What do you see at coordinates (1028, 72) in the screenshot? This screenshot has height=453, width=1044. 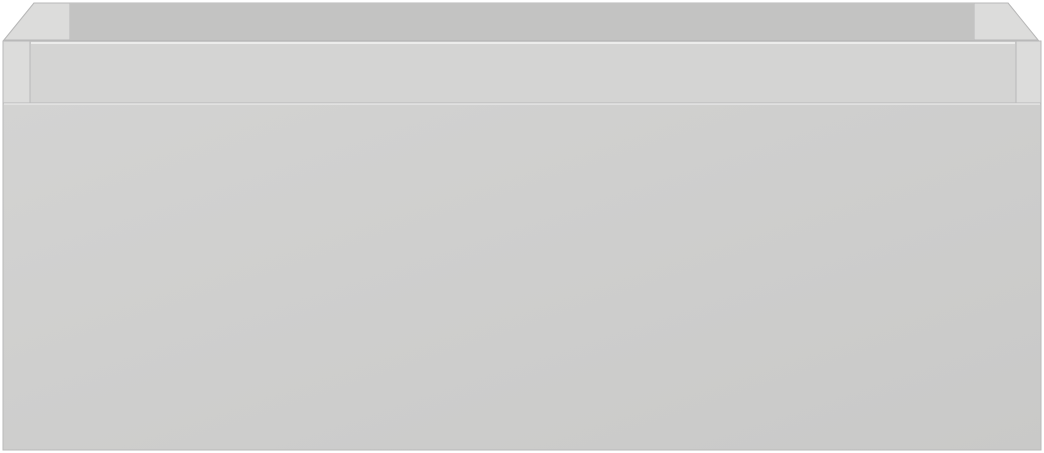 I see `drawer-right-post` at bounding box center [1028, 72].